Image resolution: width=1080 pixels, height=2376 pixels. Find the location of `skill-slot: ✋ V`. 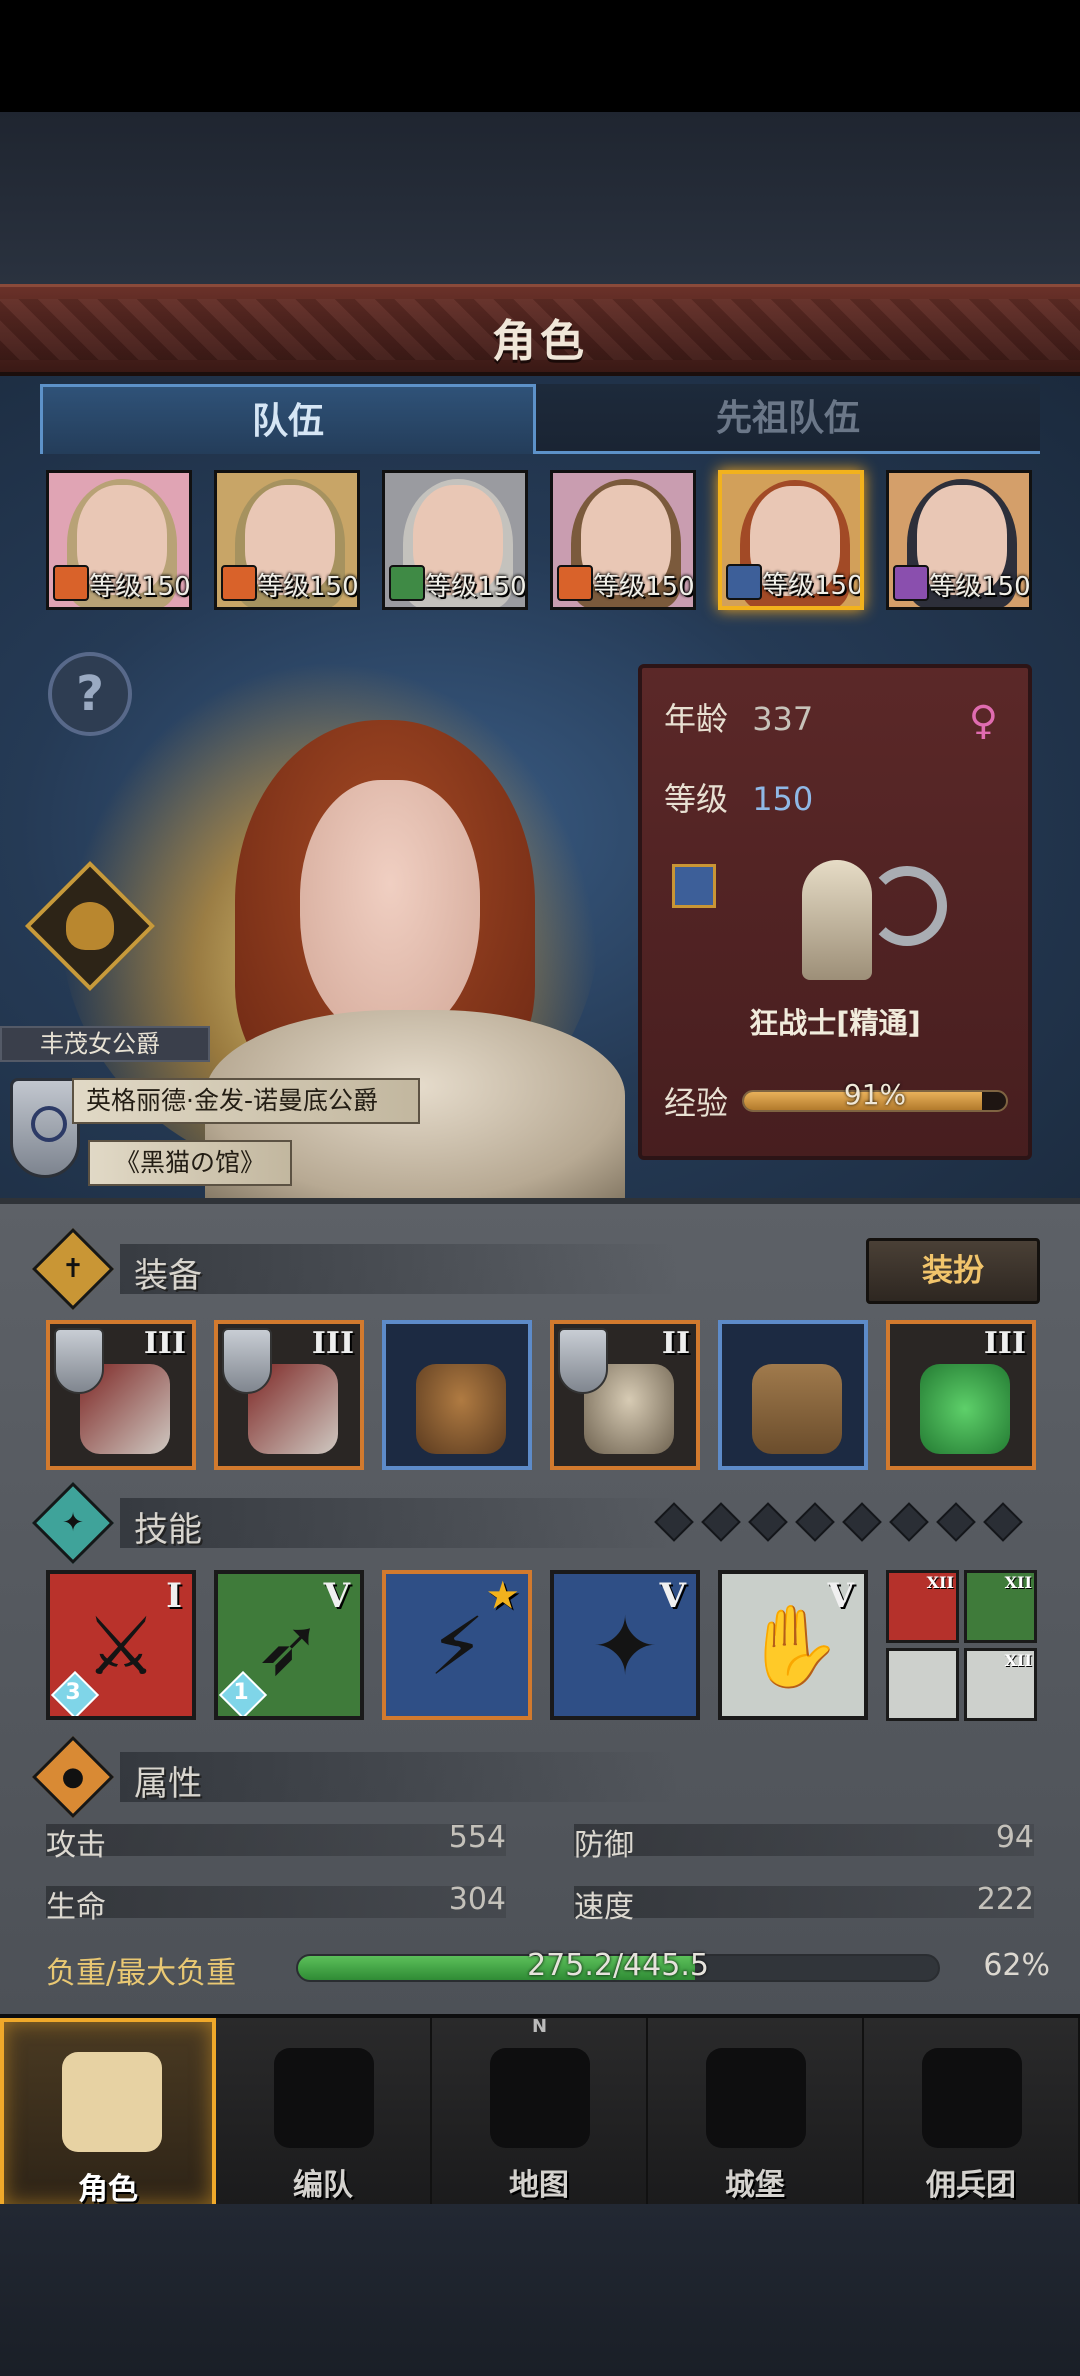

skill-slot: ✋ V is located at coordinates (793, 1645).